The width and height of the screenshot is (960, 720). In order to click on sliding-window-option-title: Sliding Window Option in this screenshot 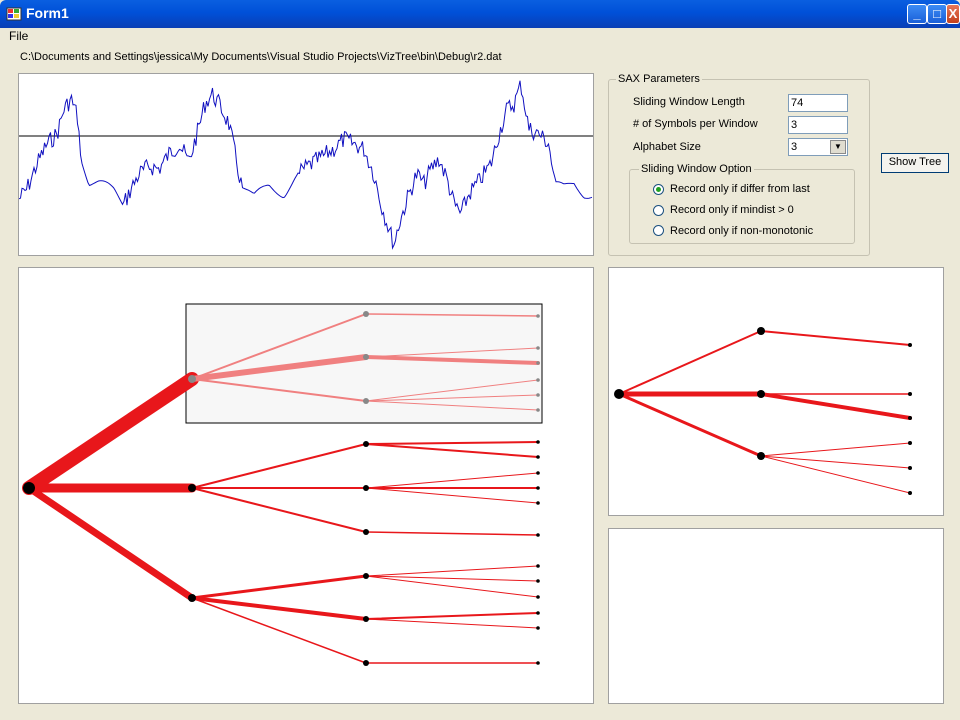, I will do `click(696, 169)`.